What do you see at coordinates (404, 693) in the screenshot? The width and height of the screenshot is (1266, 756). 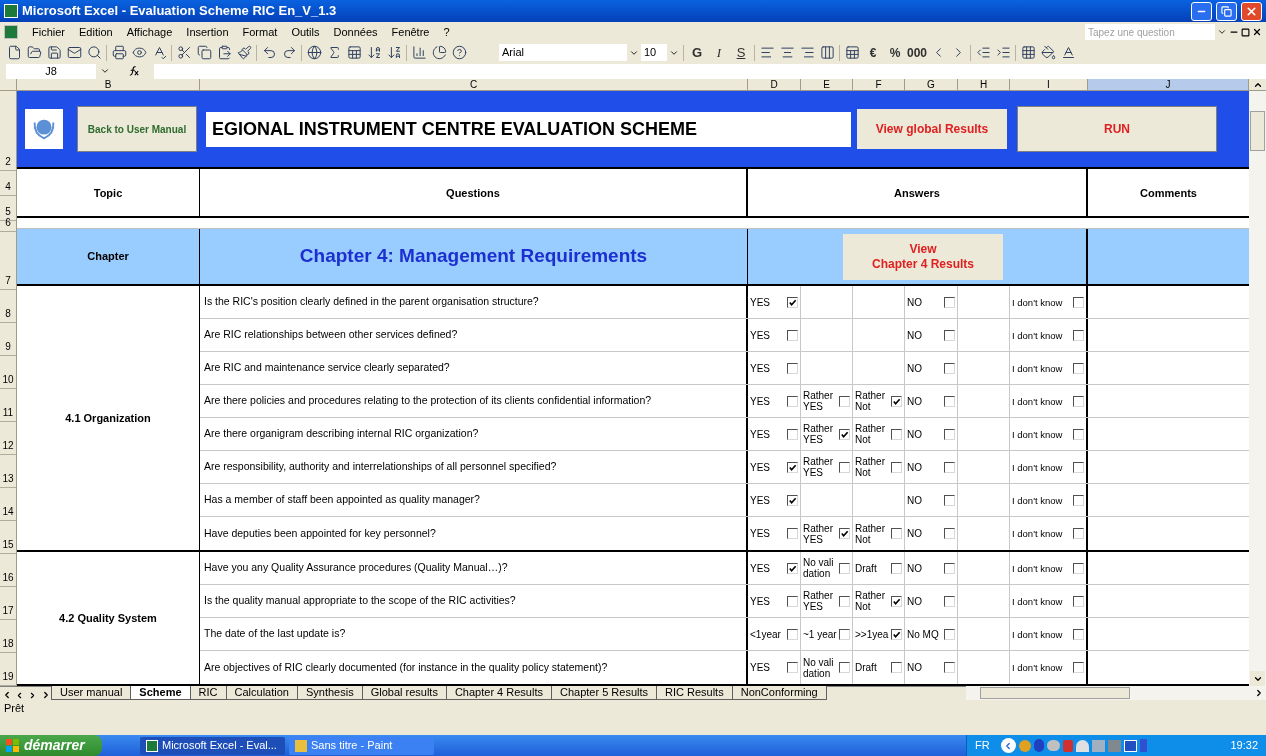 I see `sheet-tab: Global results` at bounding box center [404, 693].